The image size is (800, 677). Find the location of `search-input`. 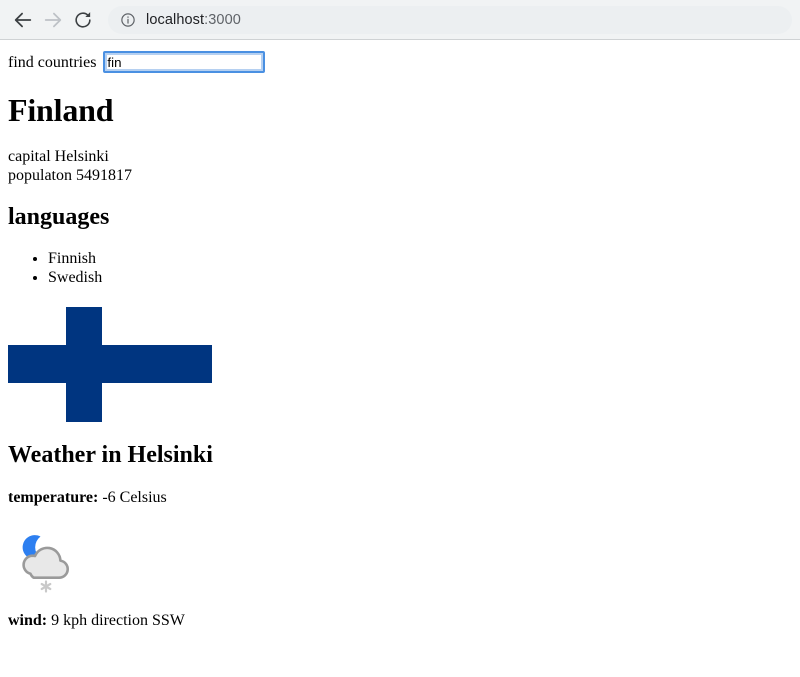

search-input is located at coordinates (184, 62).